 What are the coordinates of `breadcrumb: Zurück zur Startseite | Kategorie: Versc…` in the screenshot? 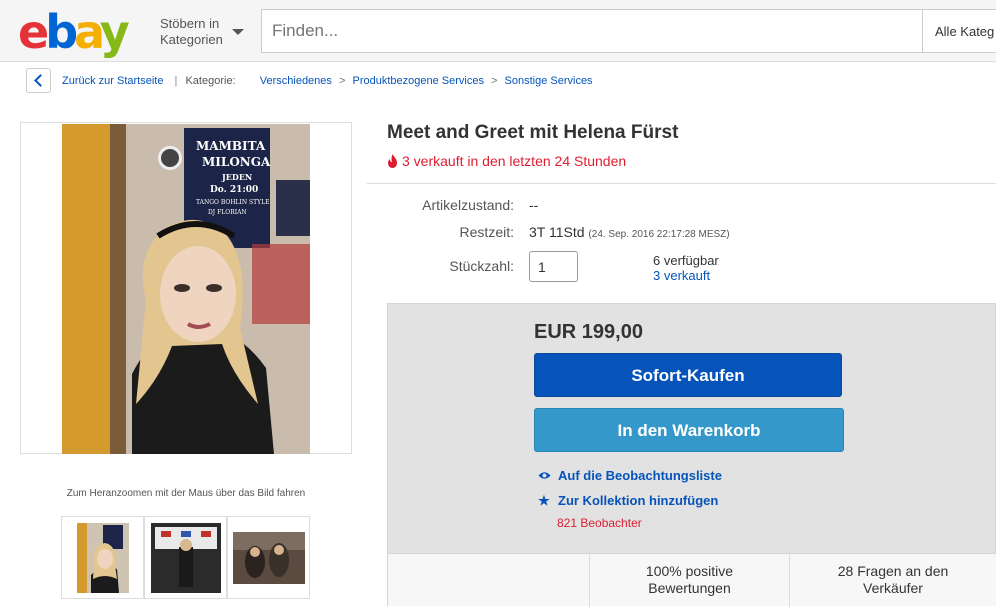 It's located at (327, 81).